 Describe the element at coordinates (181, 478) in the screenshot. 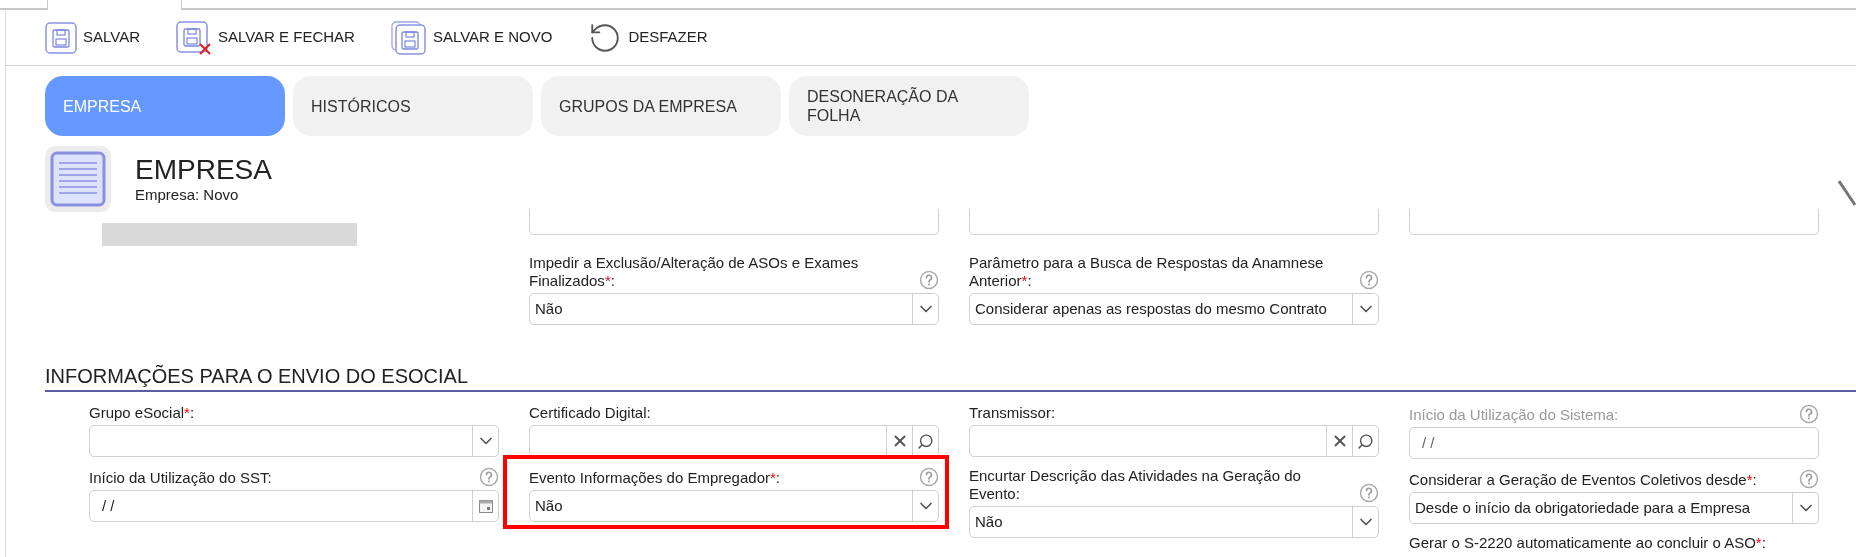

I see `field-label: Início da Utilização do SST:` at that location.